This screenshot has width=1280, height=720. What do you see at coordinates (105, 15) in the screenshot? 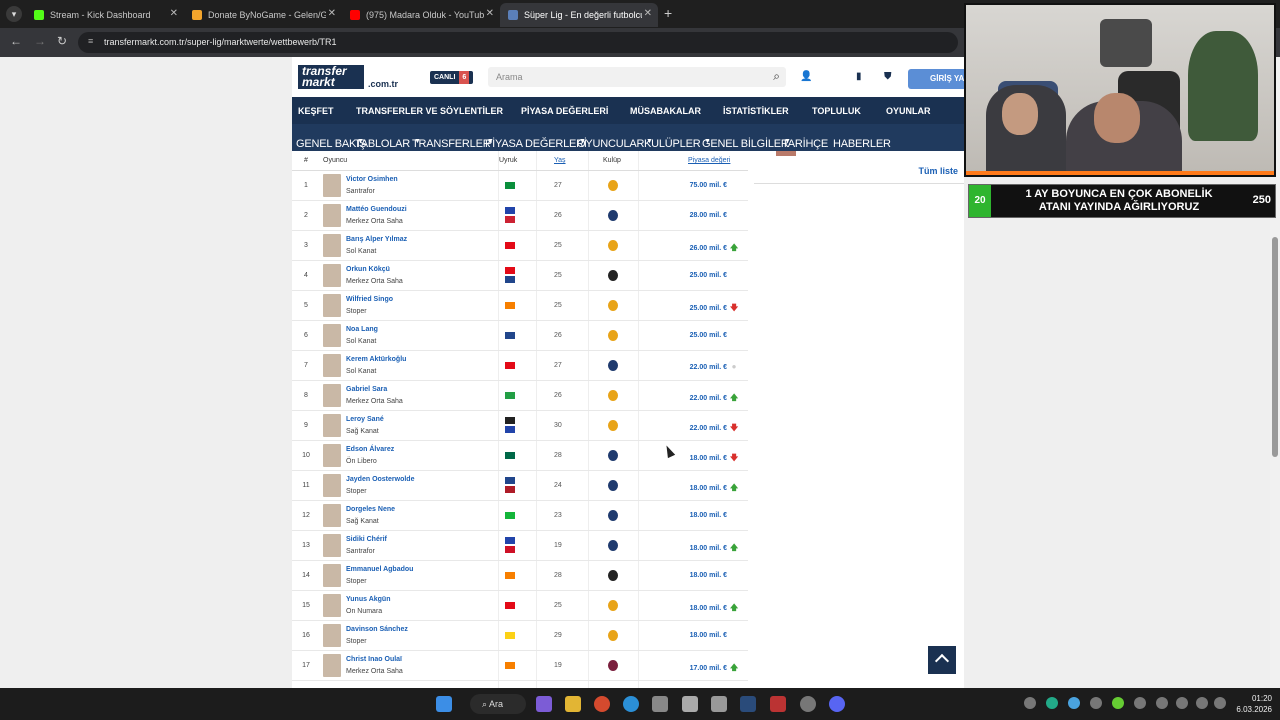
I see `tab-kick: Stream - Kick Dashboard ✕` at bounding box center [105, 15].